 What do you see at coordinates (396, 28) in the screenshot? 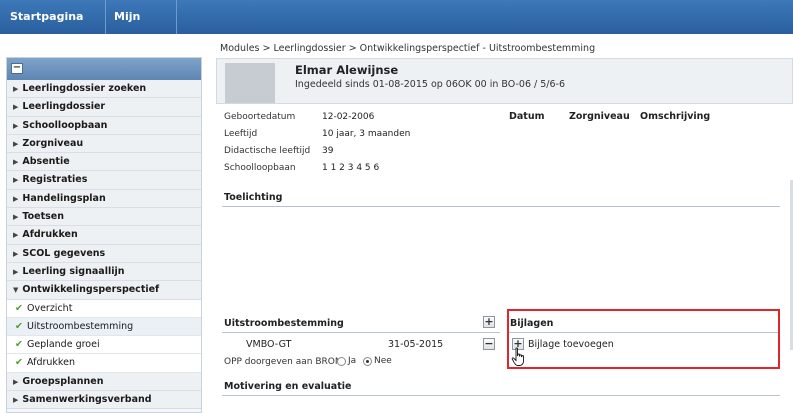
I see `top-nav-bar: Startpagina Mijn Menu` at bounding box center [396, 28].